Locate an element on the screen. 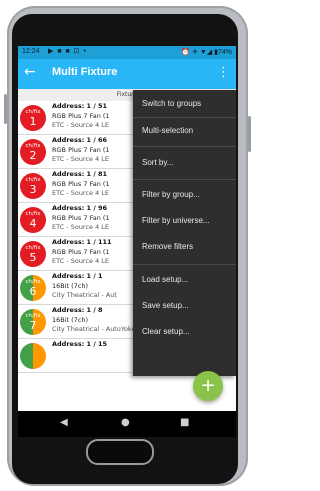 The image size is (320, 491). menu-item-switch-to-groups: Switch to groups is located at coordinates (184, 104).